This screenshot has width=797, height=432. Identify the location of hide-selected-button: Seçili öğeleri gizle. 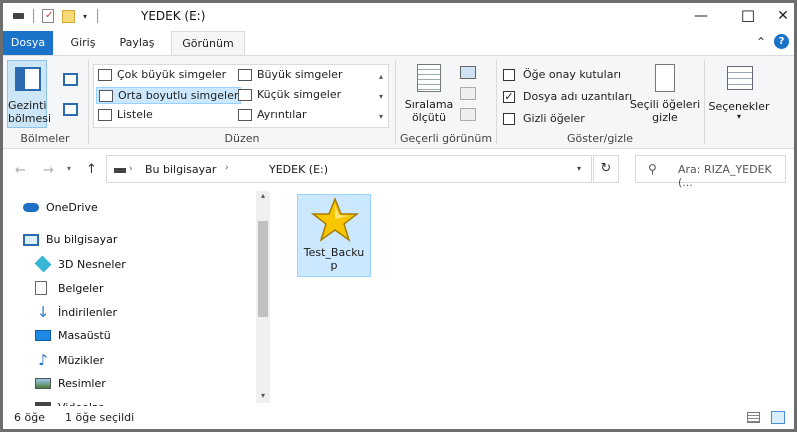
(665, 95).